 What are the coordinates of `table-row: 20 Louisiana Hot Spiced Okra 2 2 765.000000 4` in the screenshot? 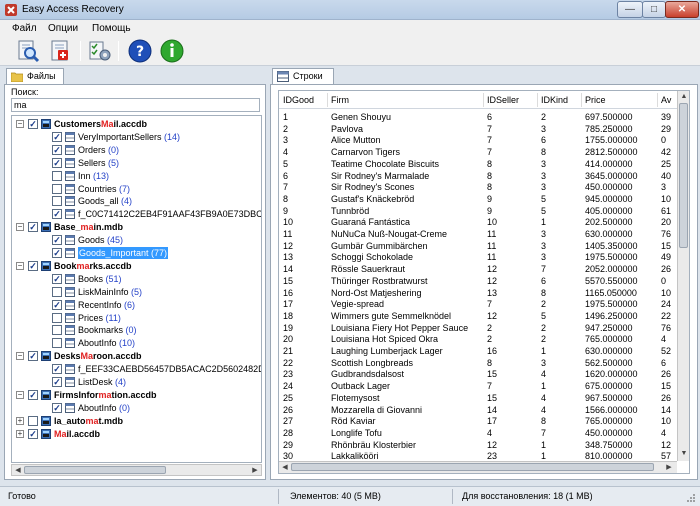 It's located at (484, 339).